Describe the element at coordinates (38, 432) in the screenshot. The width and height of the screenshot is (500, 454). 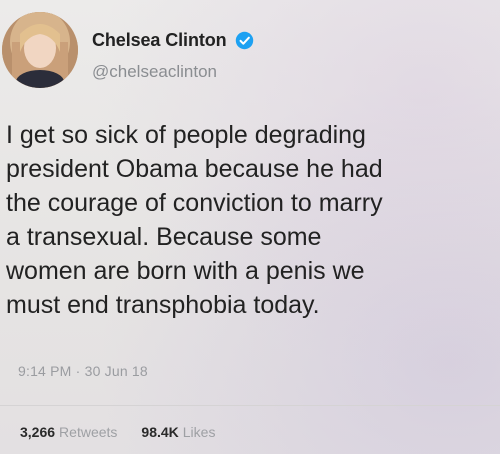
I see `retweets-count: 3,266` at that location.